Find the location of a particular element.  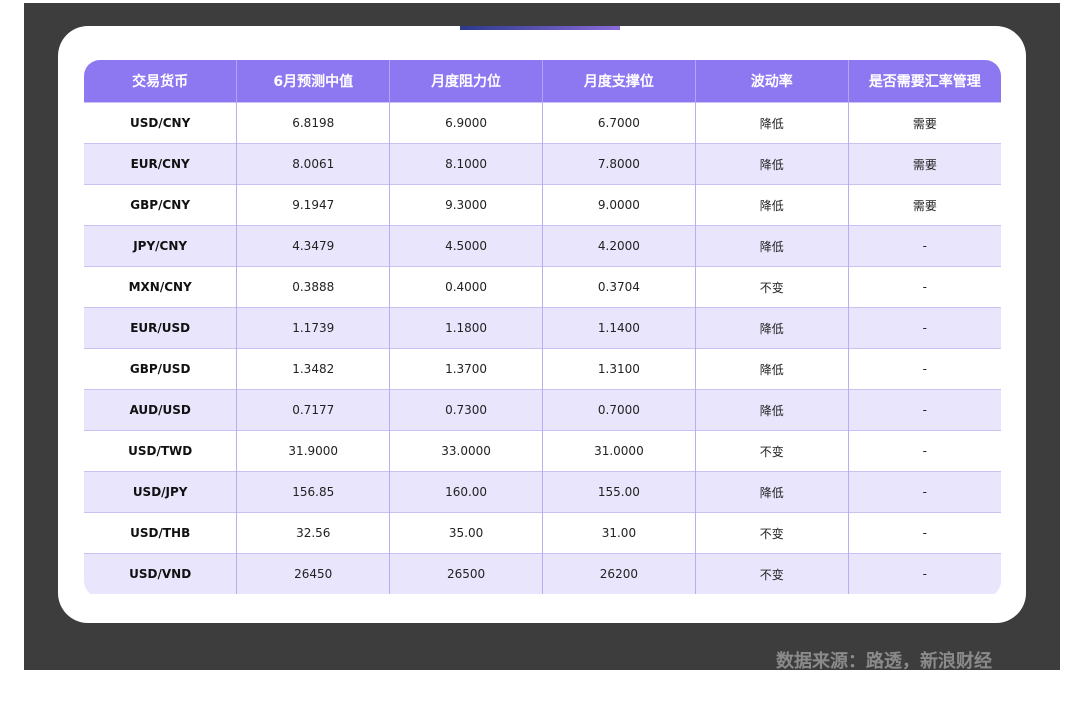

cell-support: 0.7000 is located at coordinates (619, 410).